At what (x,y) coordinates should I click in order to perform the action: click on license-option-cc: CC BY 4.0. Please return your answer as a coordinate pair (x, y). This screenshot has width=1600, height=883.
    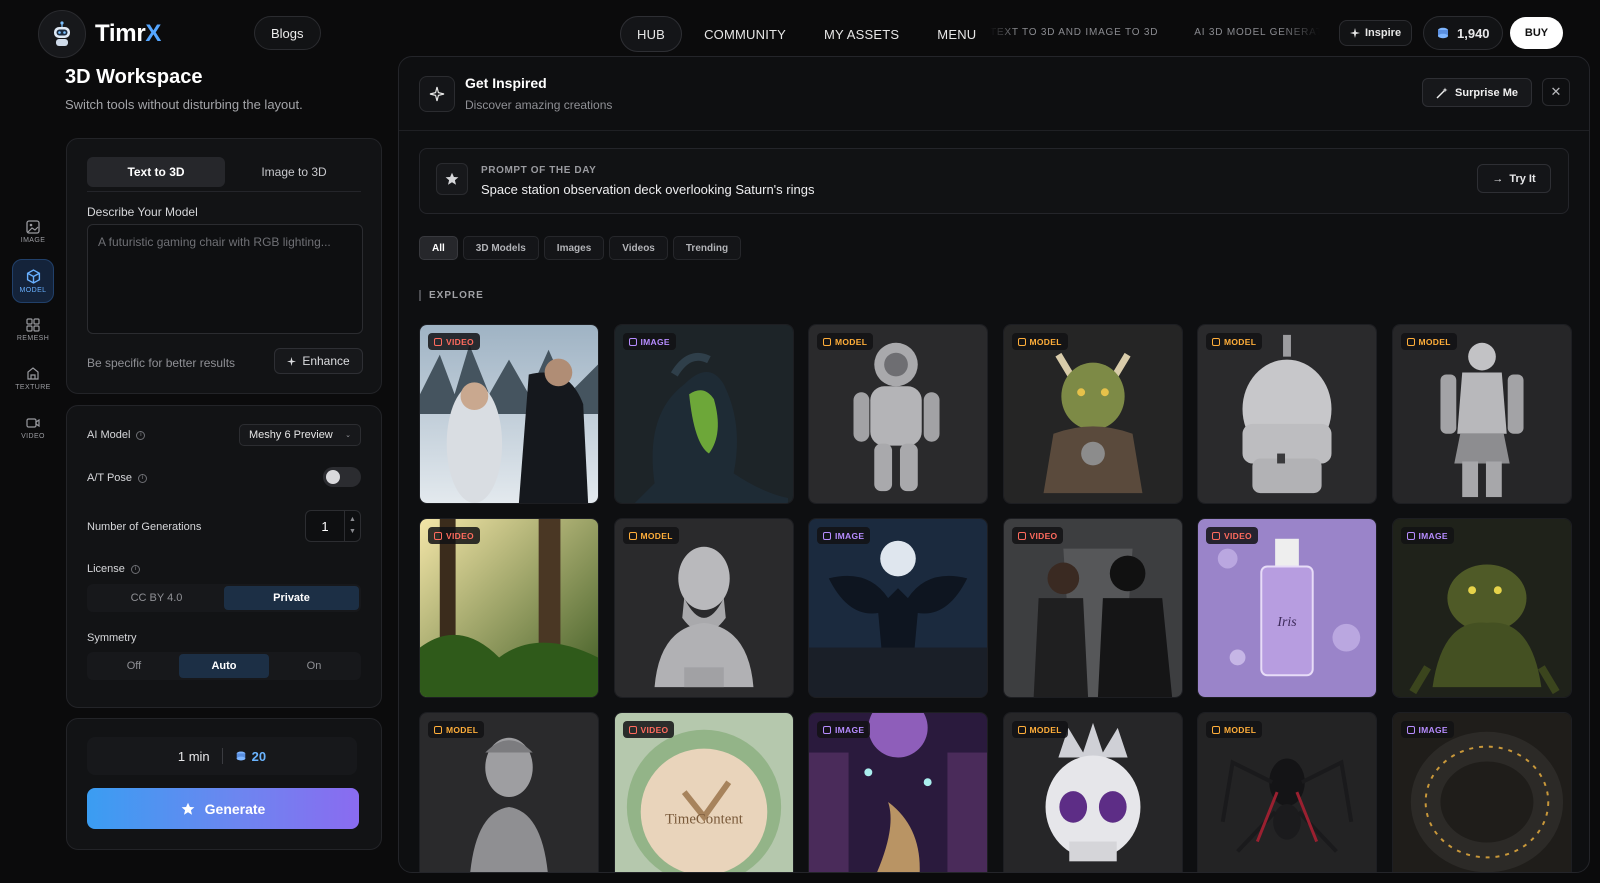
    Looking at the image, I should click on (156, 598).